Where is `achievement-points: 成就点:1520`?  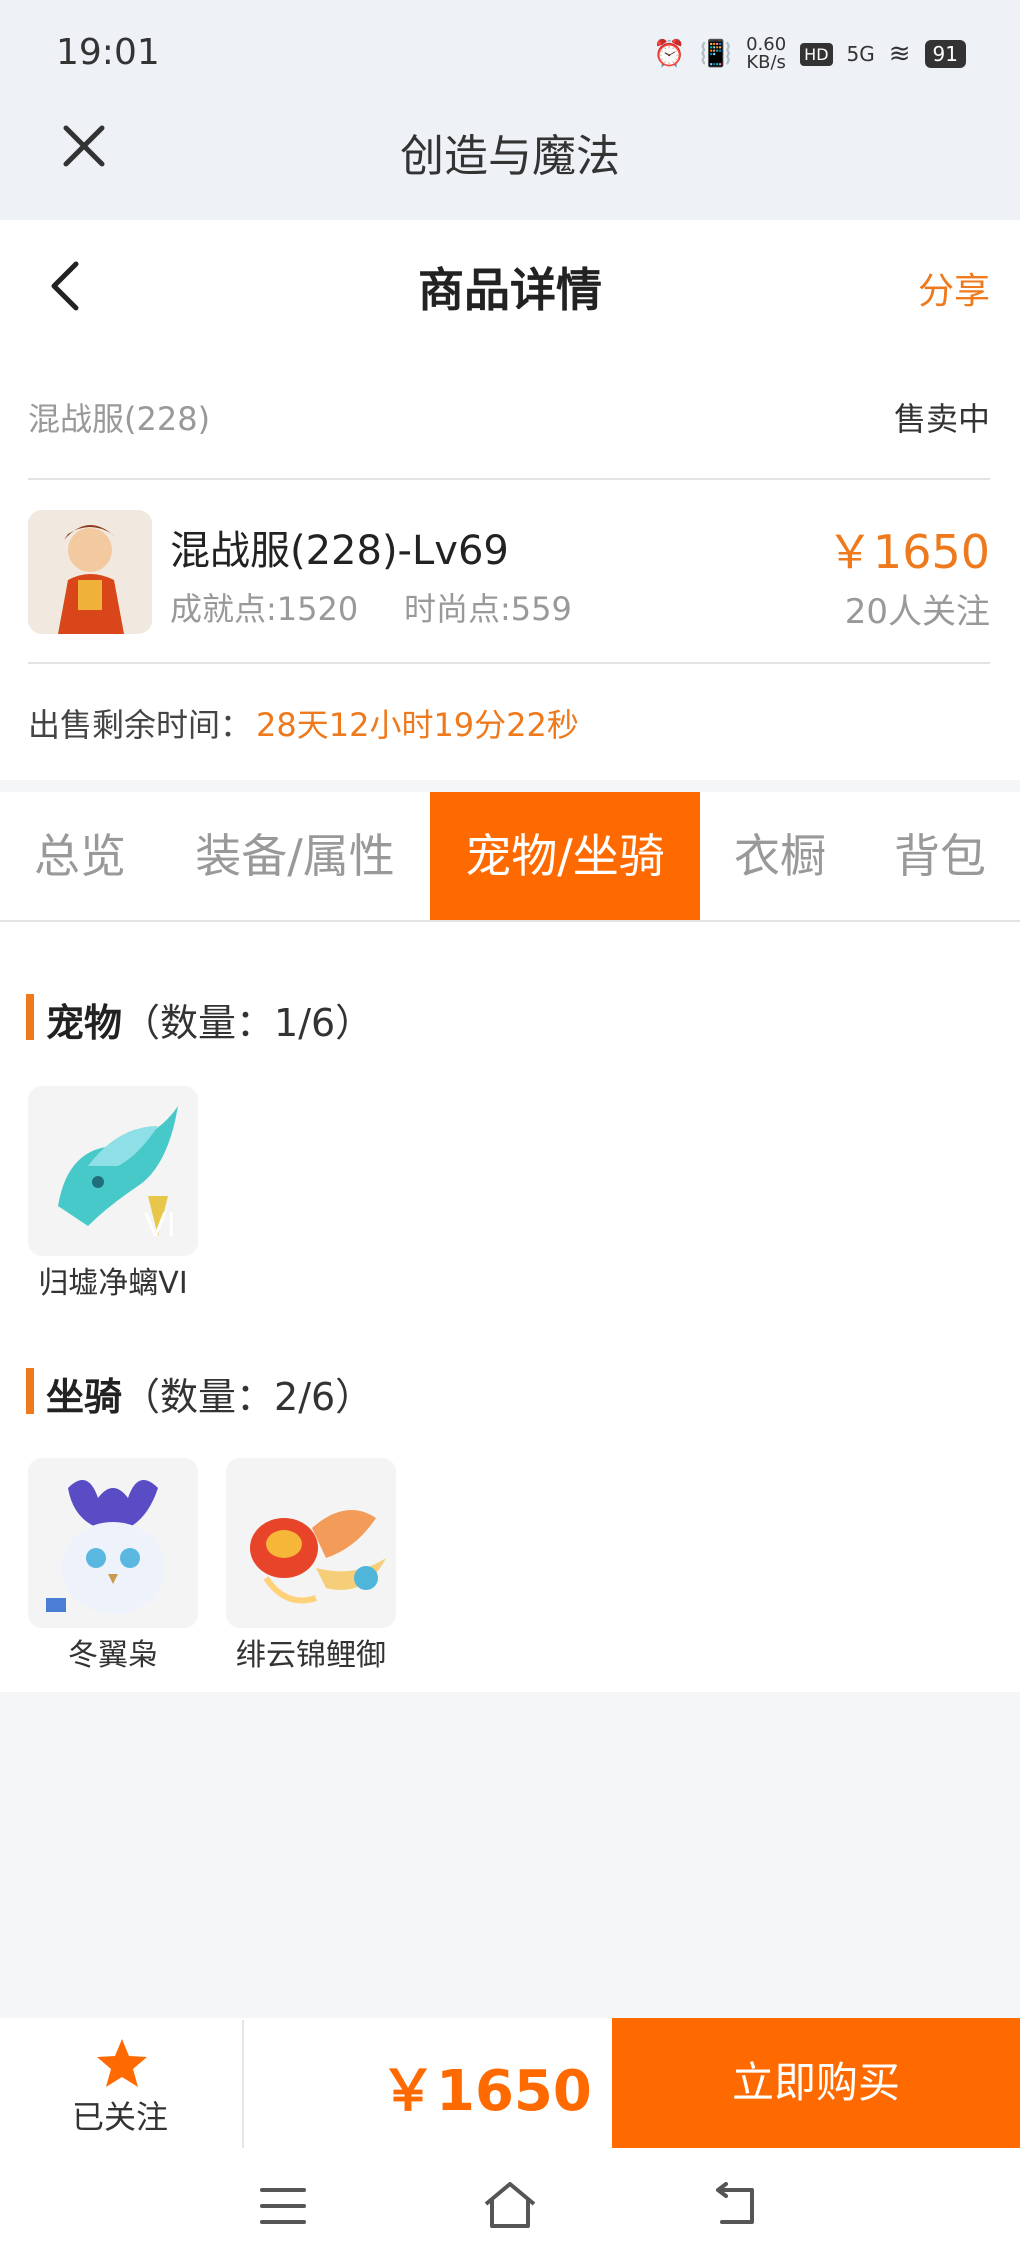 achievement-points: 成就点:1520 is located at coordinates (264, 609).